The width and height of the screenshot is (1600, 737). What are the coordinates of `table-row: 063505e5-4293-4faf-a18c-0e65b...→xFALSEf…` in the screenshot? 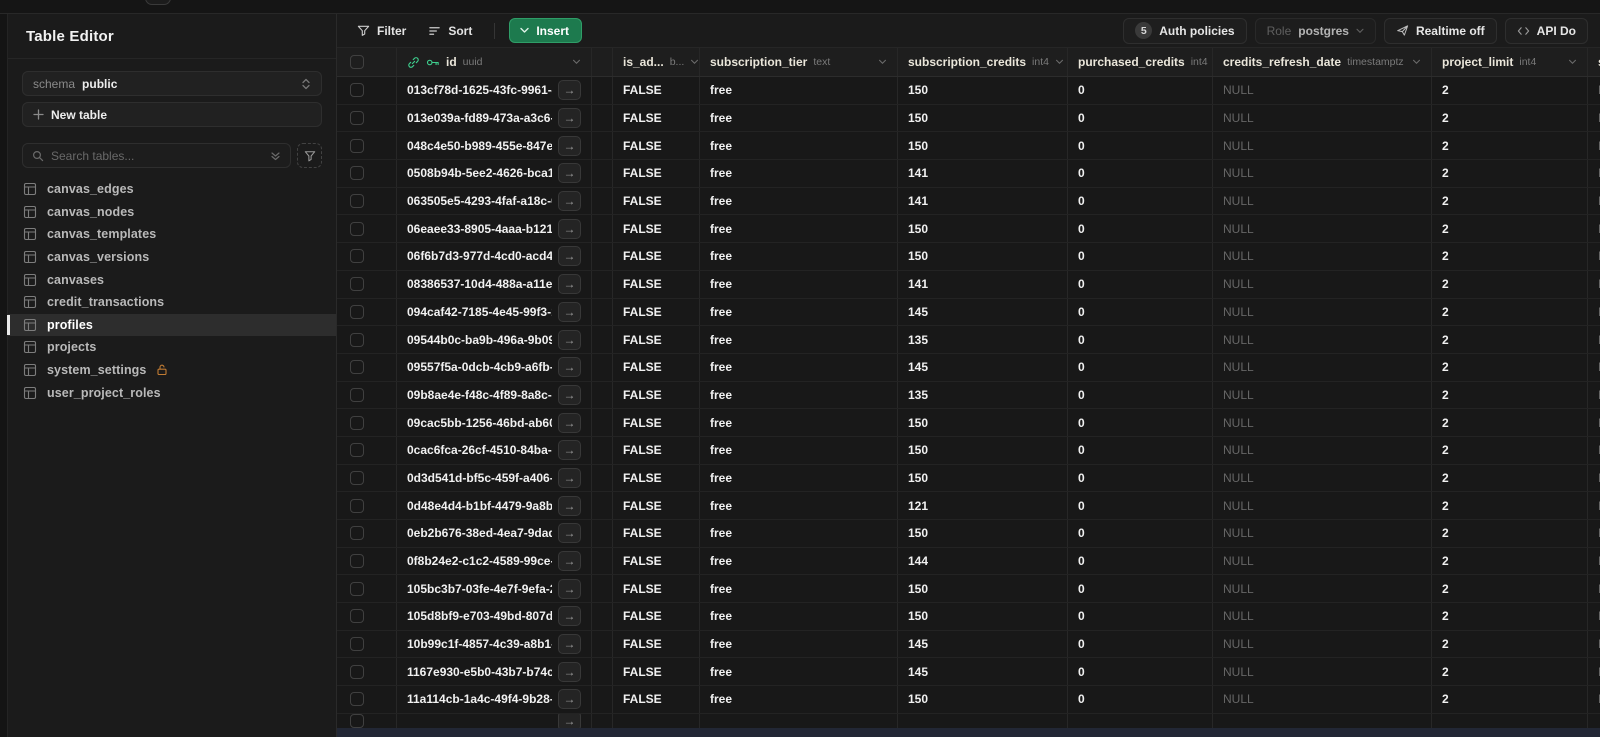 It's located at (968, 201).